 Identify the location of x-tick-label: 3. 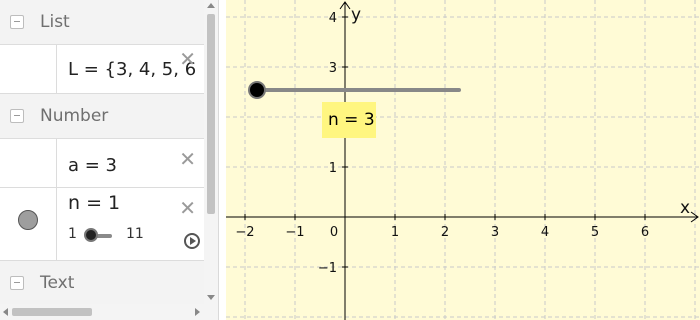
(495, 232).